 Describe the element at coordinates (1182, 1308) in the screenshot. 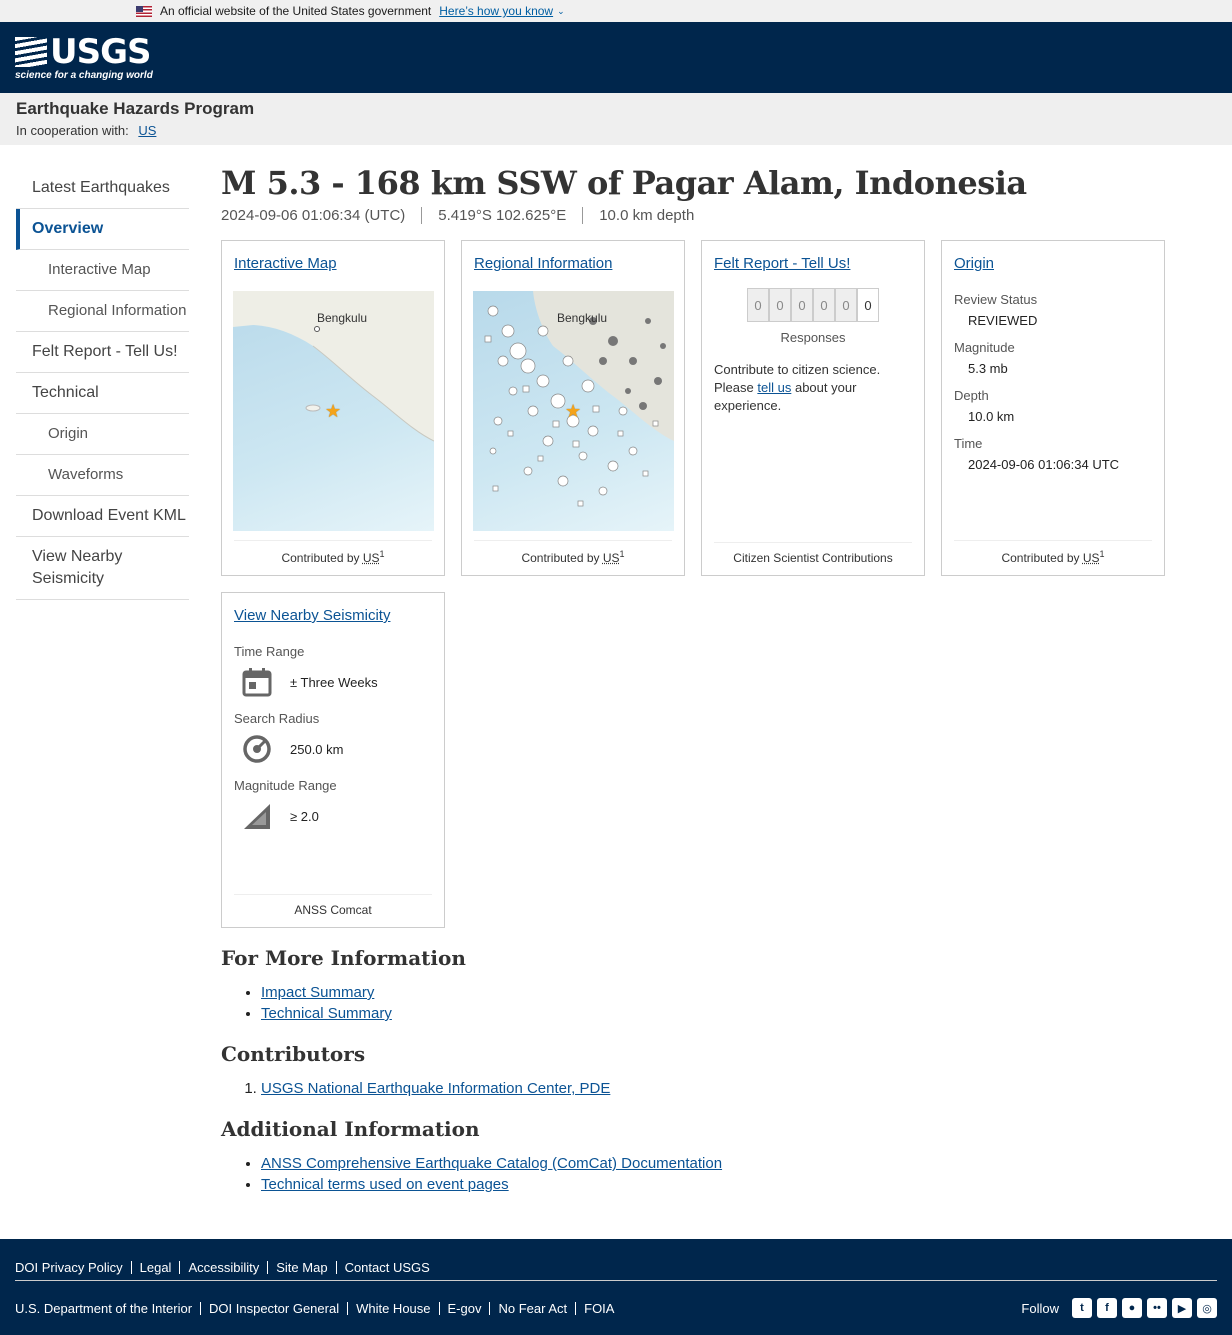

I see `youtube-icon: ▶` at that location.